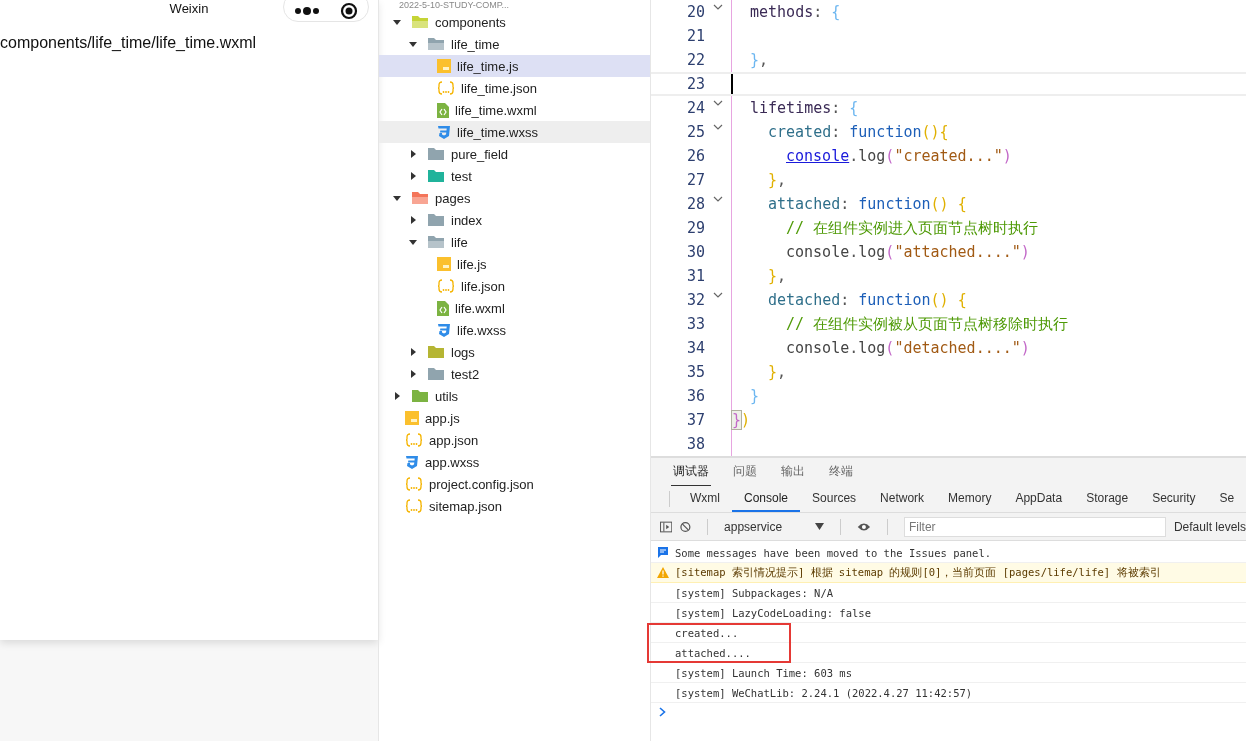 The image size is (1246, 741). I want to click on tree-item: life.wxml, so click(514, 308).